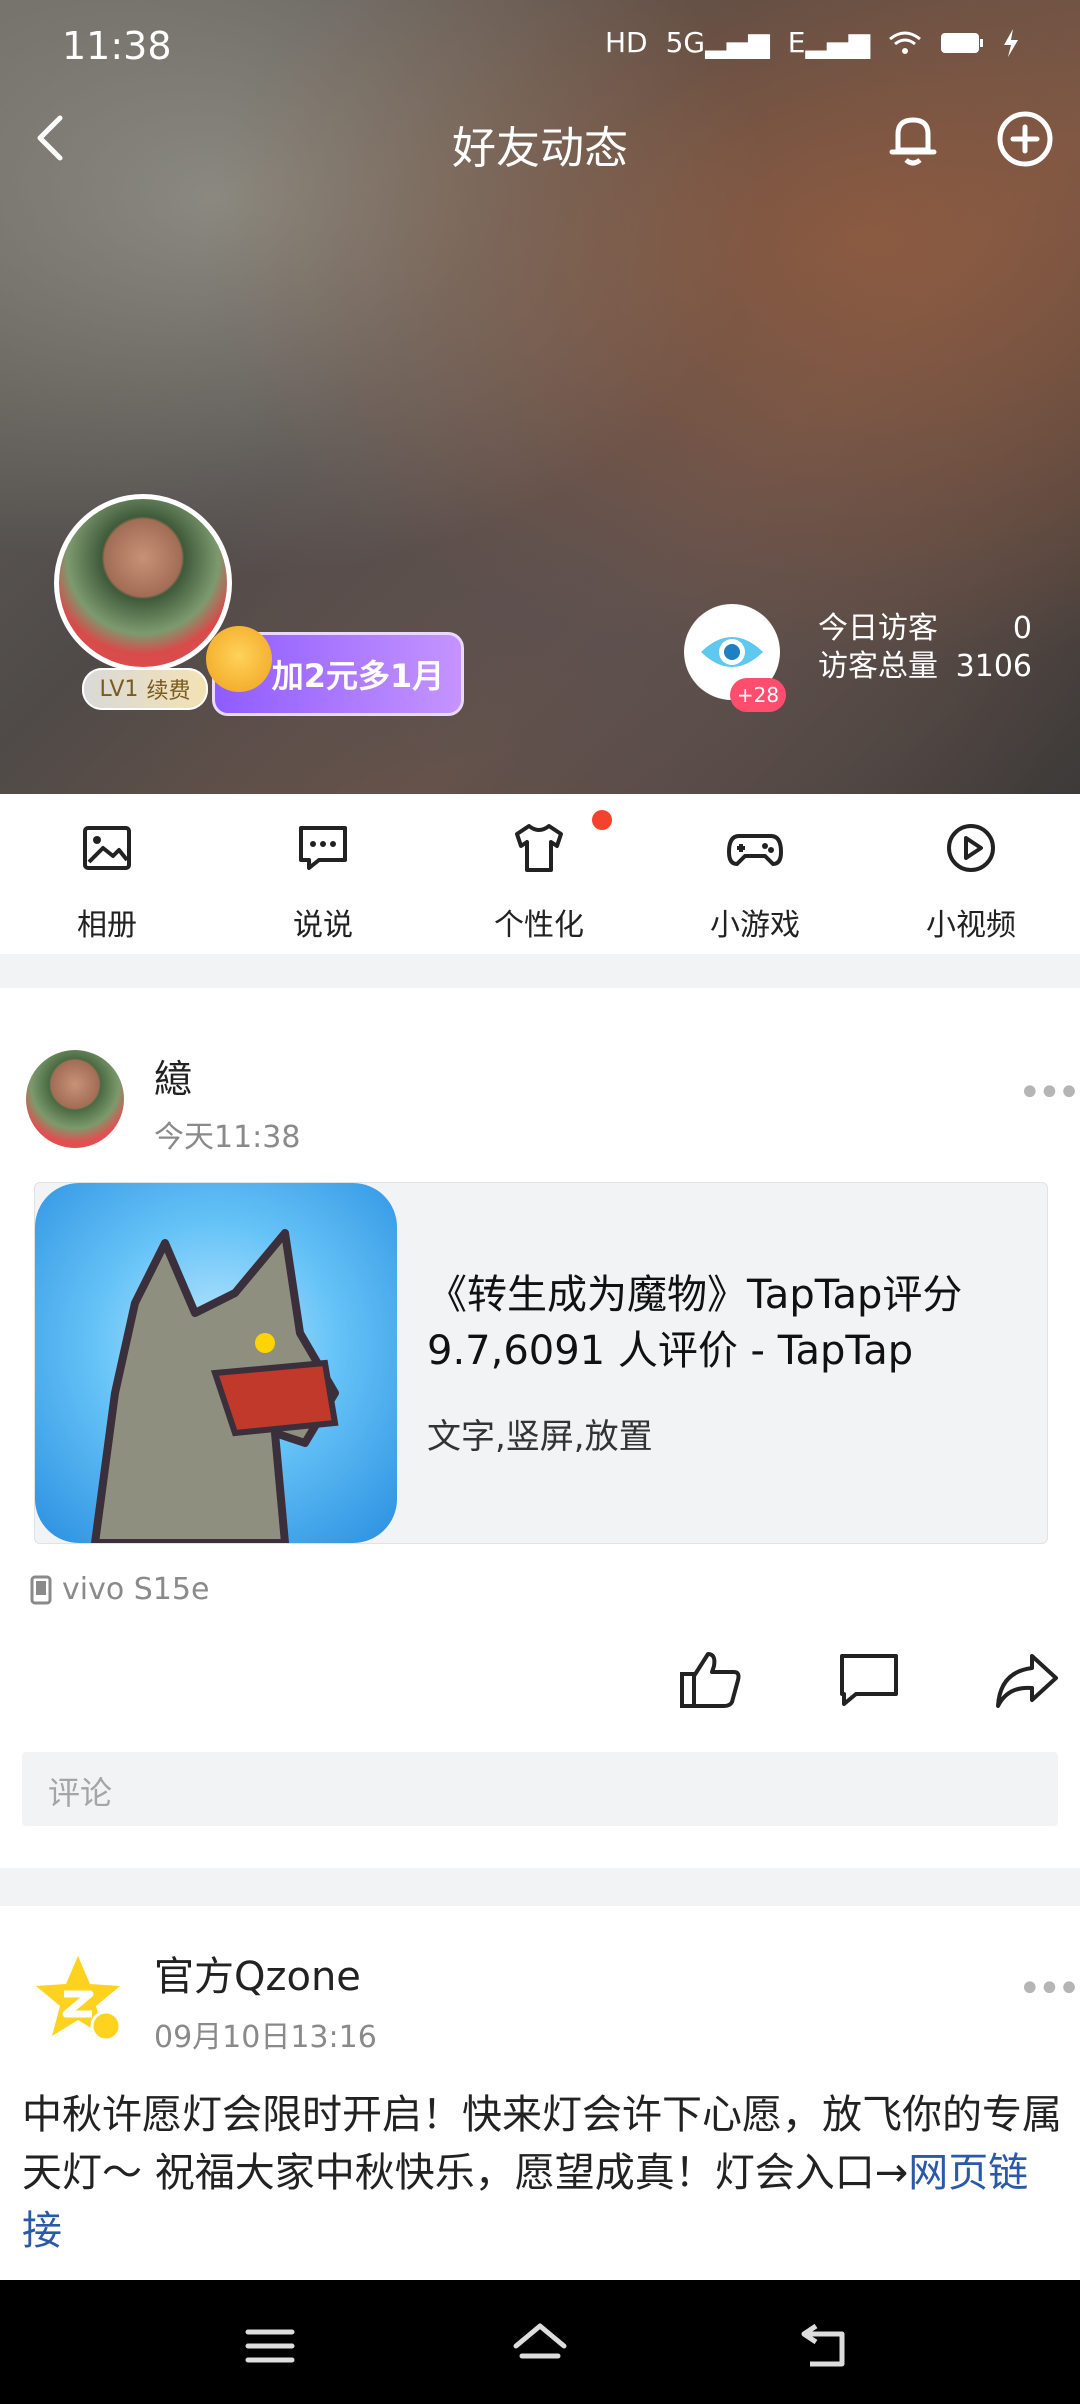 The height and width of the screenshot is (2404, 1080). What do you see at coordinates (878, 666) in the screenshot?
I see `total-visitors-label: 访客总量` at bounding box center [878, 666].